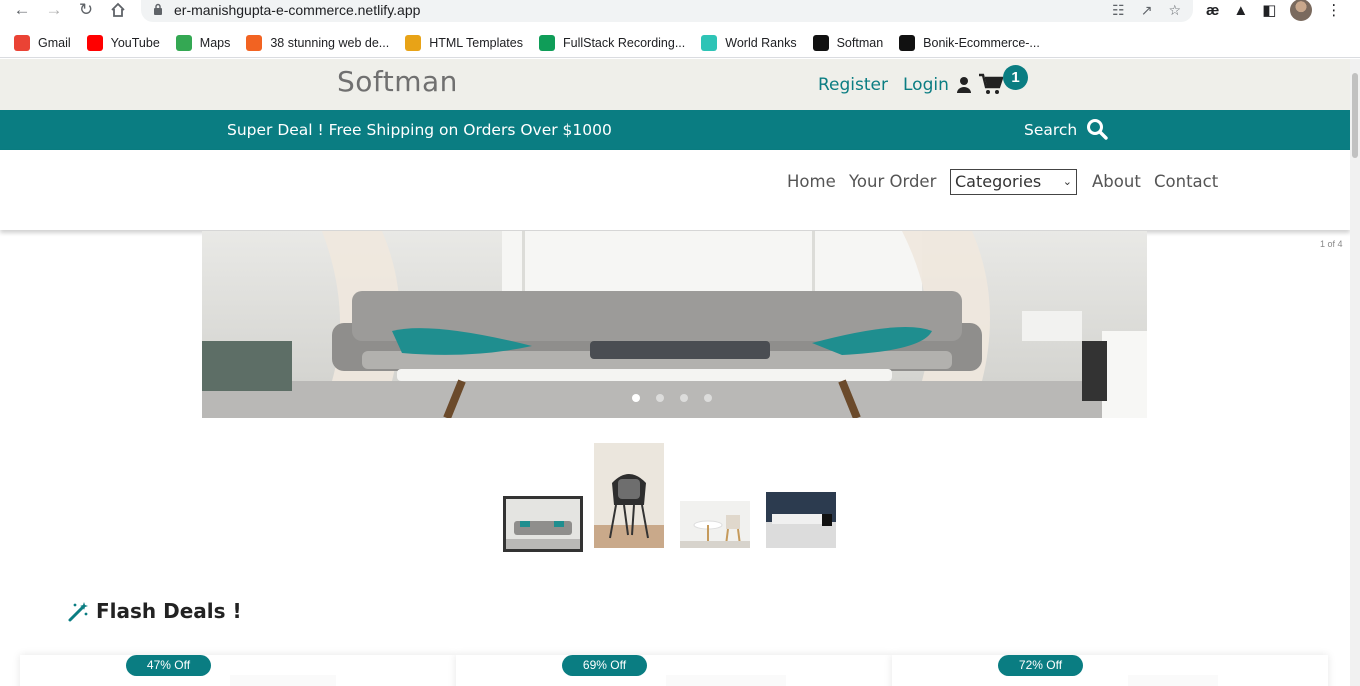 This screenshot has width=1360, height=686. What do you see at coordinates (169, 611) in the screenshot?
I see `flash-deals-title: Flash Deals !` at bounding box center [169, 611].